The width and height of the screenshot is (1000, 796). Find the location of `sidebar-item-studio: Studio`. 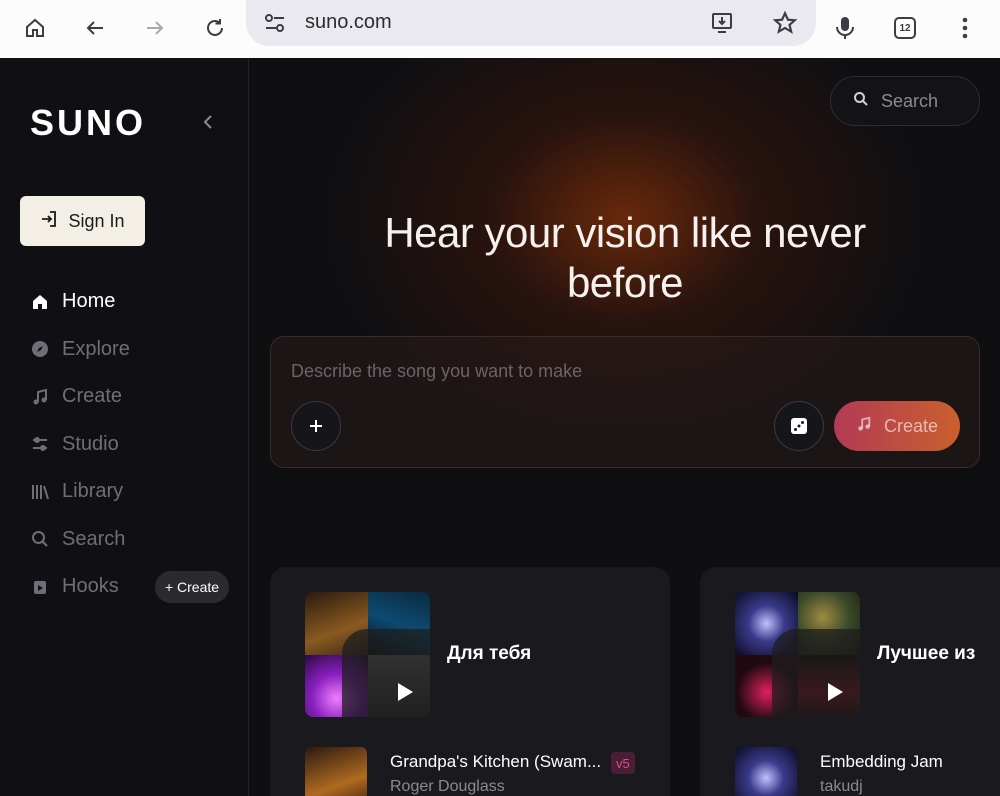

sidebar-item-studio: Studio is located at coordinates (135, 445).